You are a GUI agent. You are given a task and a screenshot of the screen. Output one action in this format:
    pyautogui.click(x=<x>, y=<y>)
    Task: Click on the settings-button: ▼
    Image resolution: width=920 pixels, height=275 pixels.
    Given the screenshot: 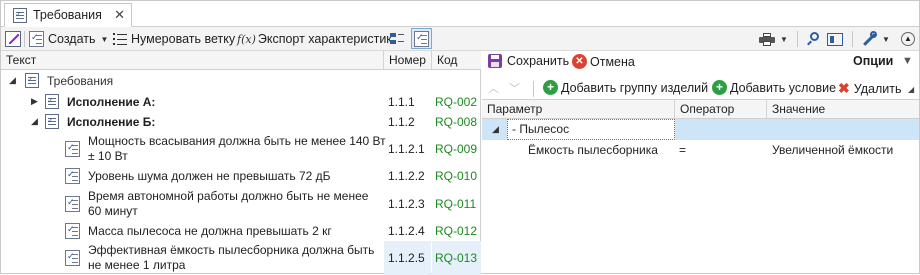 What is the action you would take?
    pyautogui.click(x=875, y=39)
    